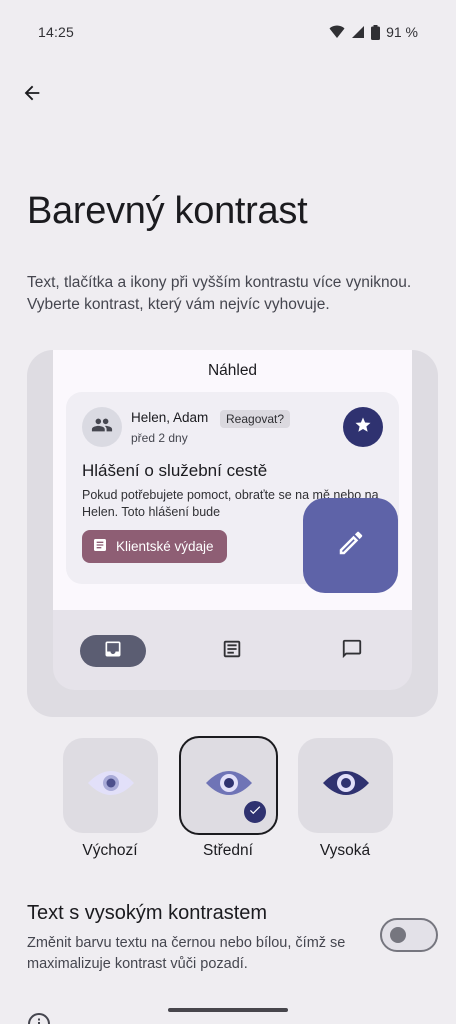  What do you see at coordinates (167, 211) in the screenshot?
I see `page-title: Barevný kontrast` at bounding box center [167, 211].